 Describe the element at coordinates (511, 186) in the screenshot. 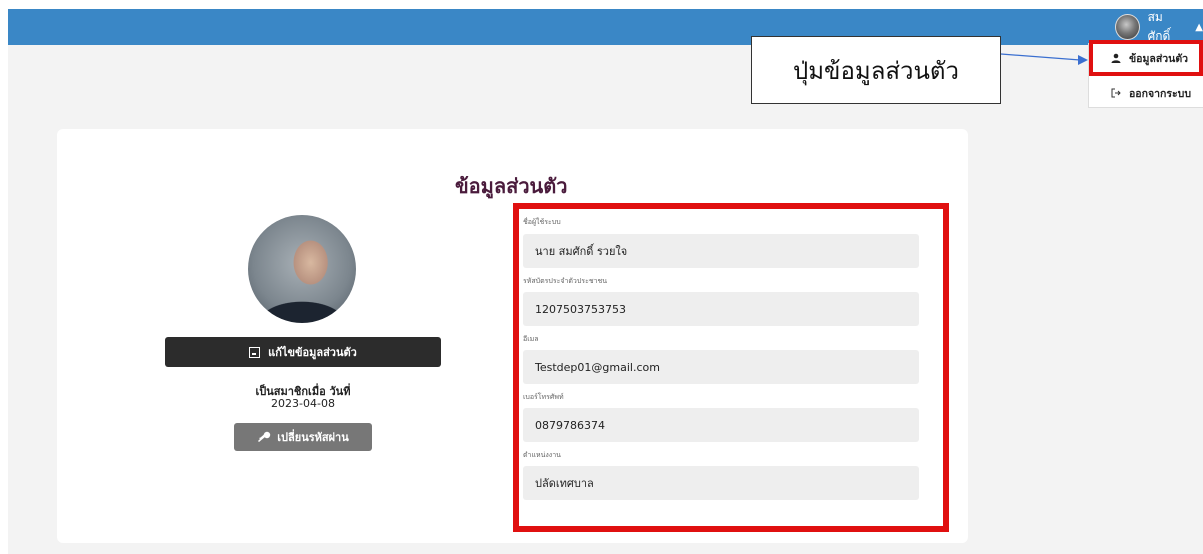

I see `page-title: ข้อมูลส่วนตัว` at that location.